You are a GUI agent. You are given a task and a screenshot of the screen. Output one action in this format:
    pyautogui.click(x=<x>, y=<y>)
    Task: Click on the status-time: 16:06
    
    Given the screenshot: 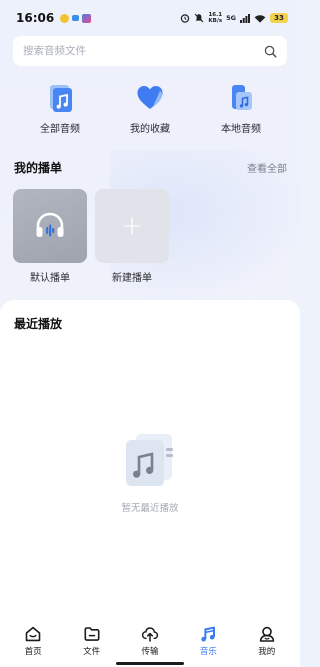 What is the action you would take?
    pyautogui.click(x=35, y=18)
    